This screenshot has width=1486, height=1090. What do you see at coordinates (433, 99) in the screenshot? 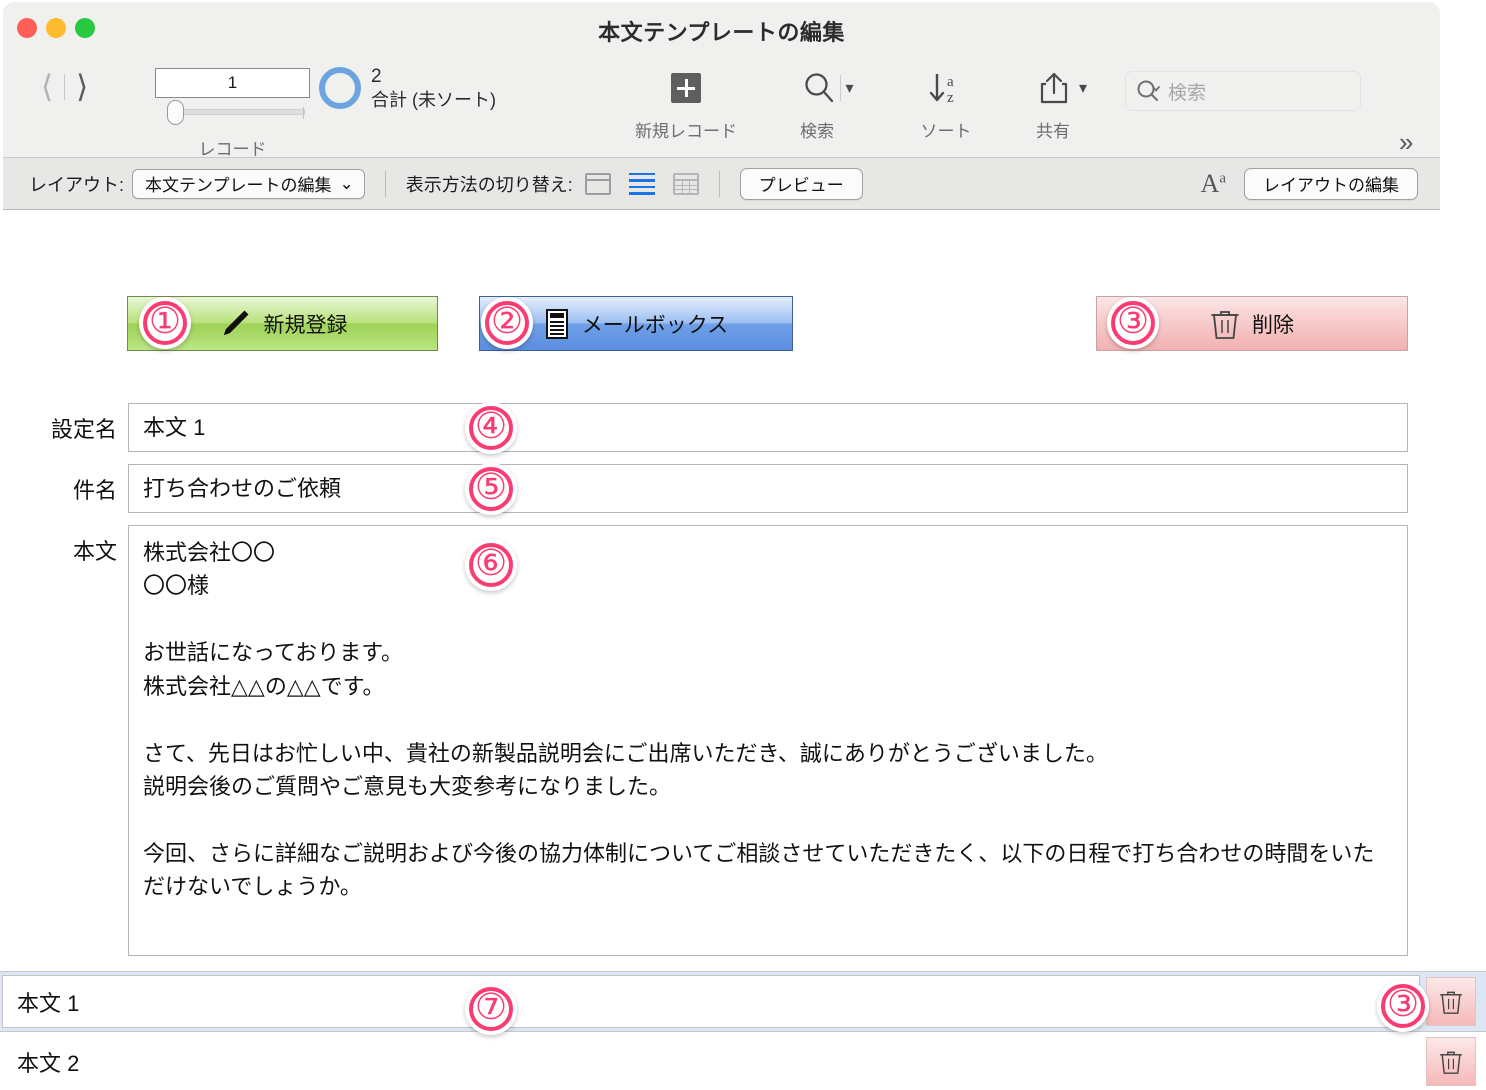
I see `total-label: 合計 (未ソート)` at bounding box center [433, 99].